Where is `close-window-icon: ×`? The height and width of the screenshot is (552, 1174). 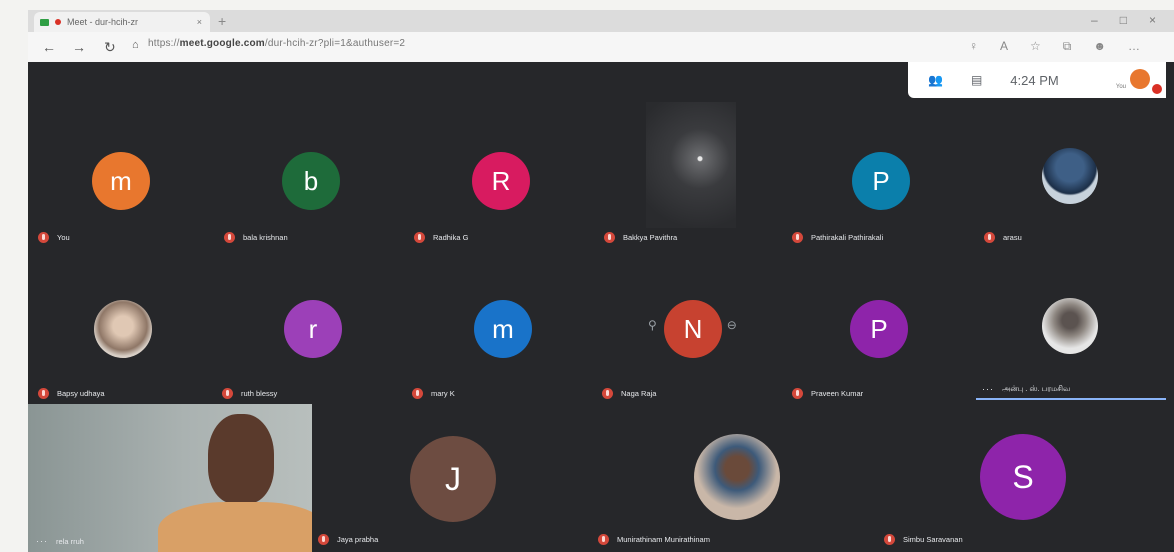
close-window-icon: × is located at coordinates (1152, 20).